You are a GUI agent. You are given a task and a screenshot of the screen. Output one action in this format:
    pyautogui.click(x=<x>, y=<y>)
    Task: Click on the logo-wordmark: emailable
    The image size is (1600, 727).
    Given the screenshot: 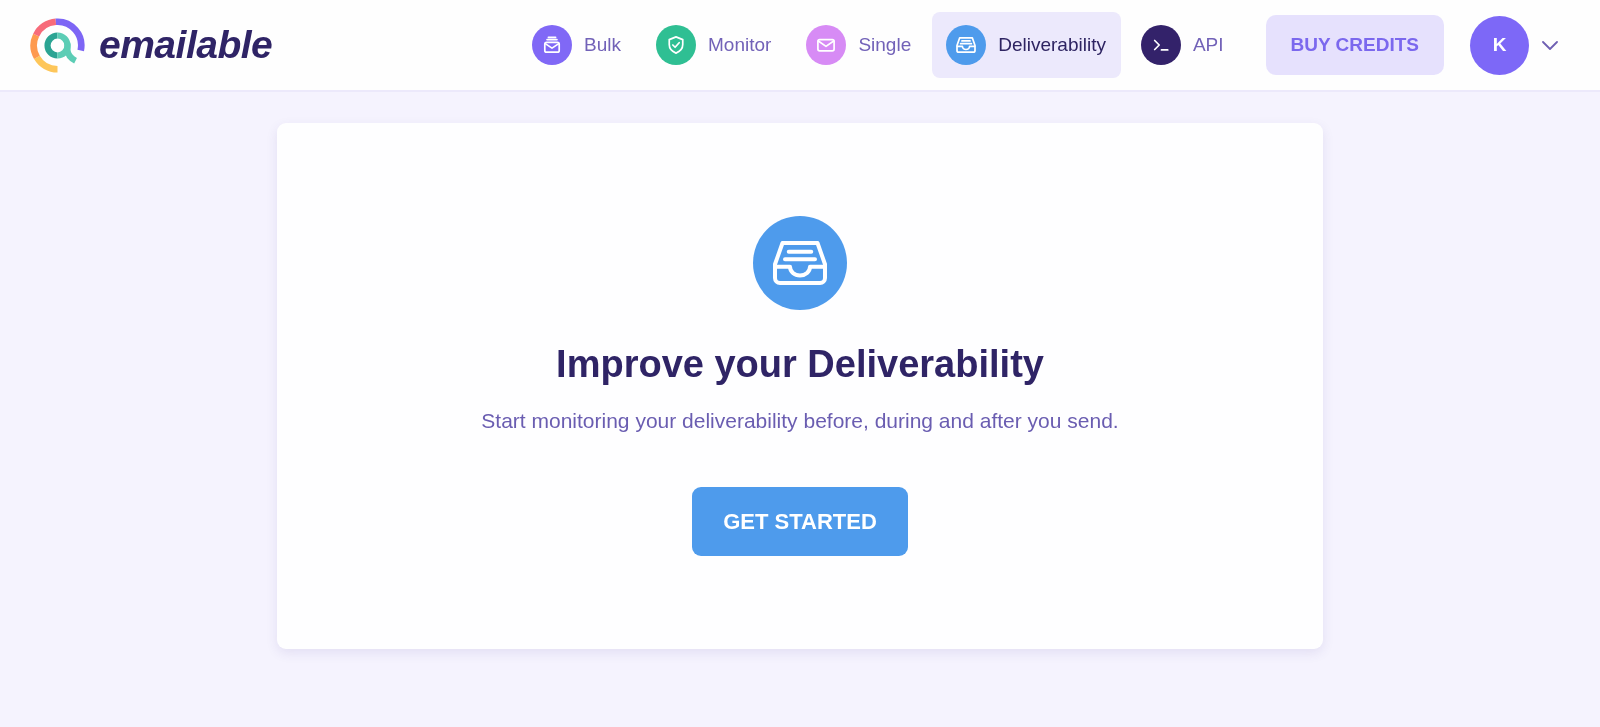 What is the action you would take?
    pyautogui.click(x=186, y=45)
    